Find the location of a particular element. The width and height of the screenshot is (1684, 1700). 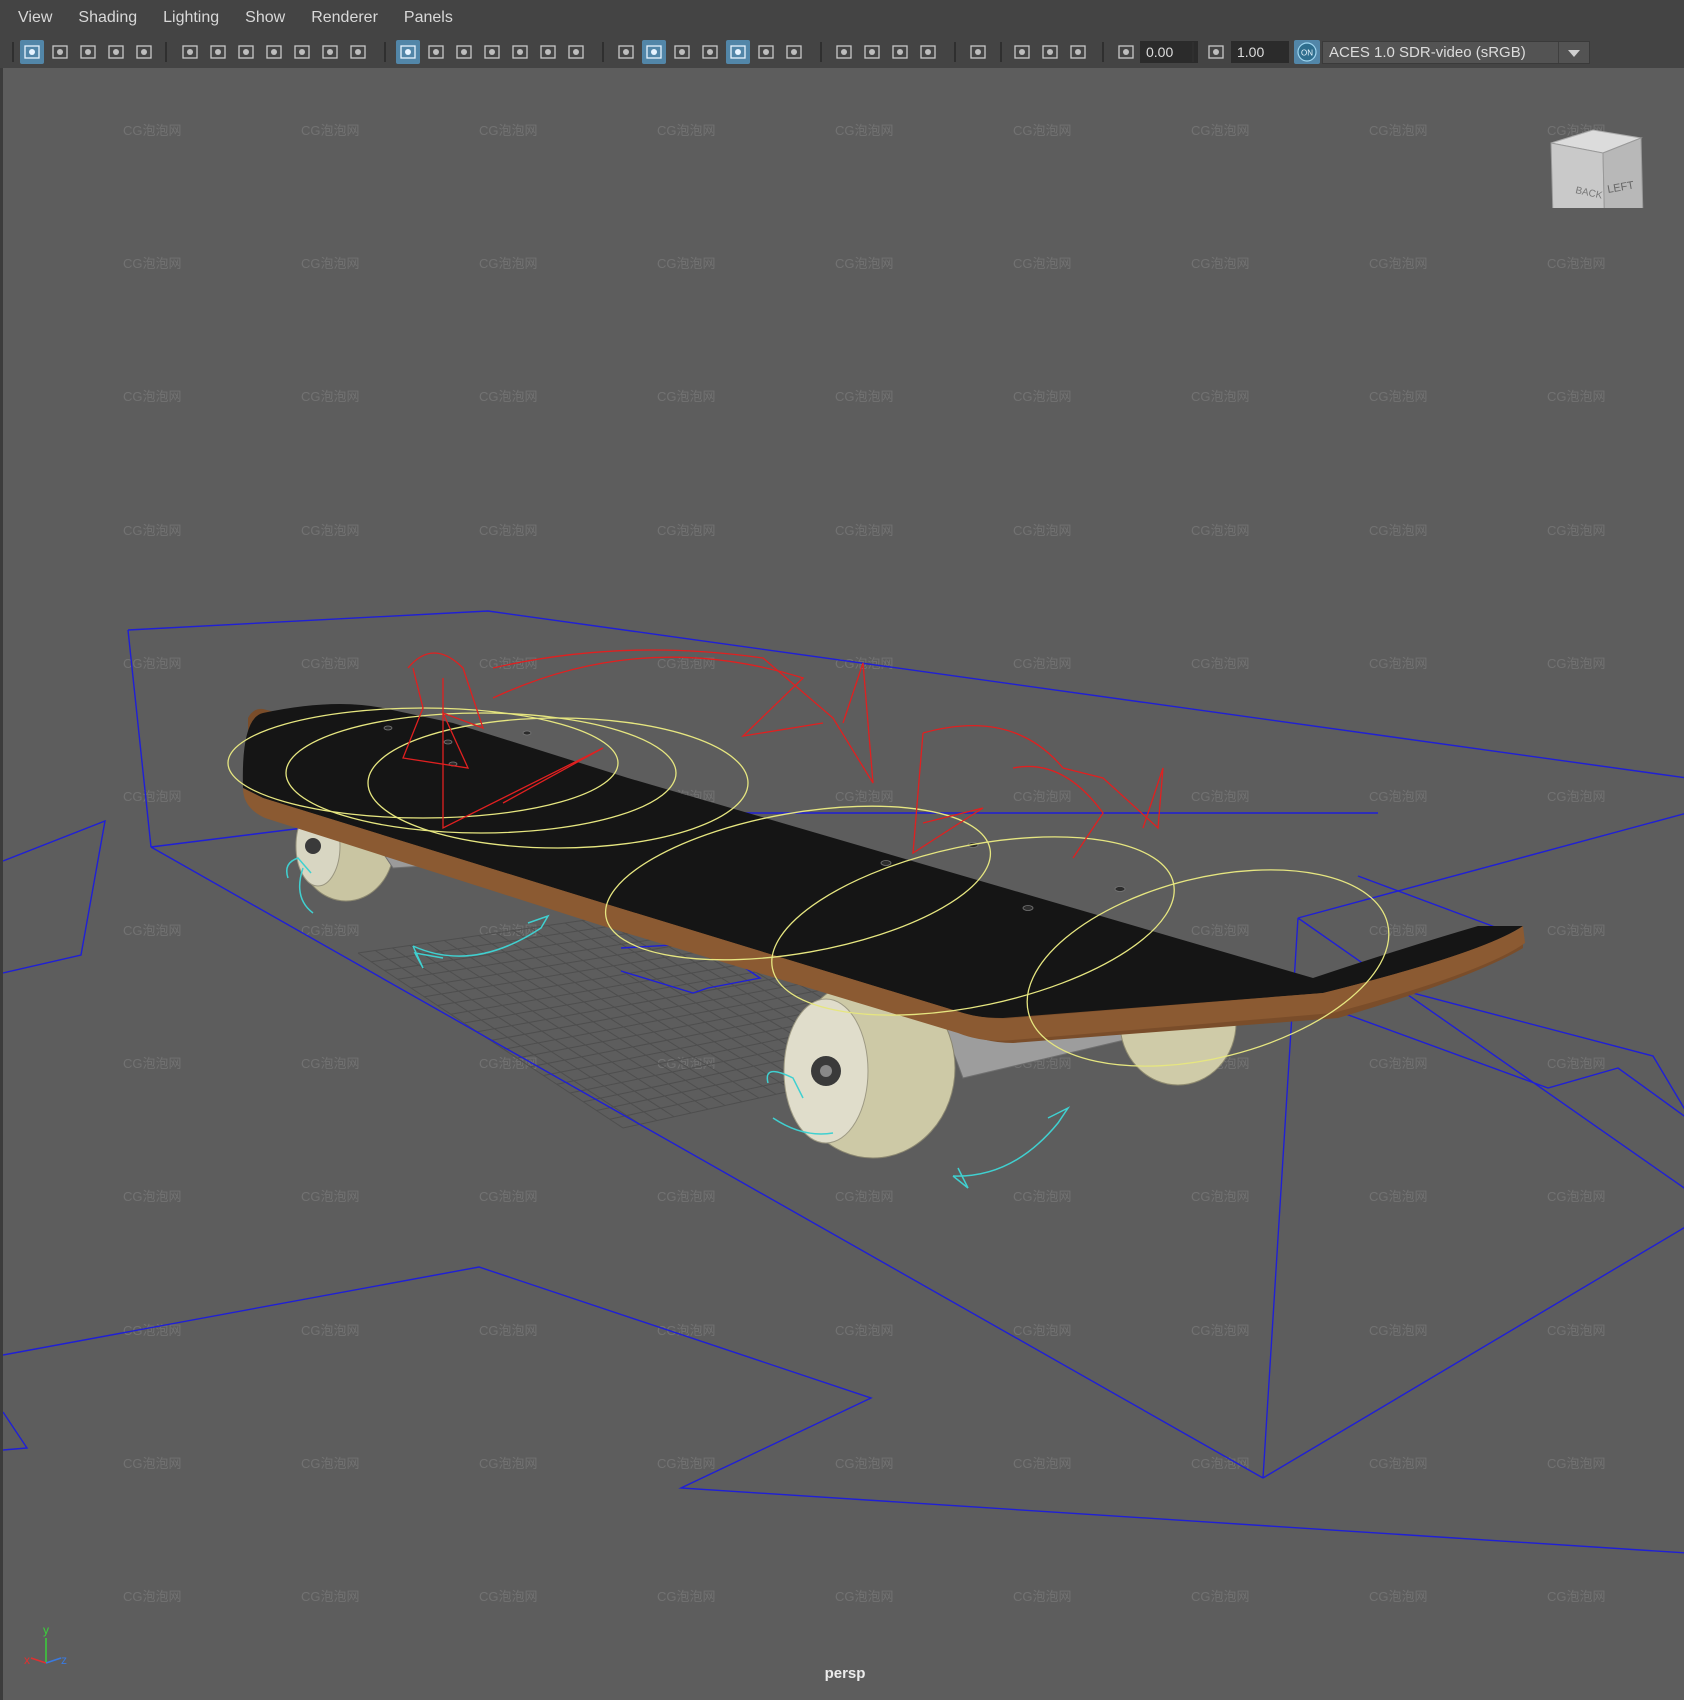

resolution-gate-icon is located at coordinates (464, 52).